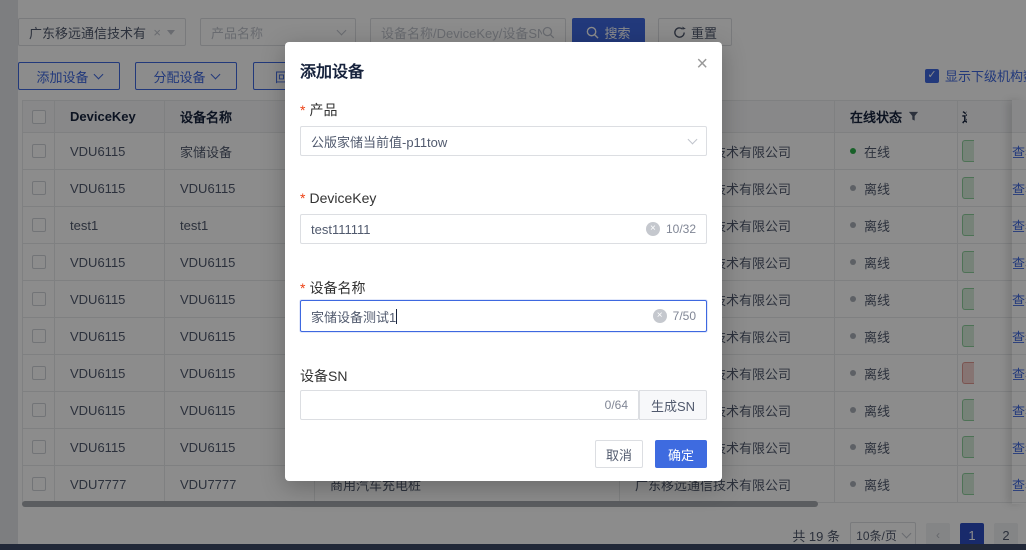  What do you see at coordinates (397, 316) in the screenshot?
I see `text-cursor` at bounding box center [397, 316].